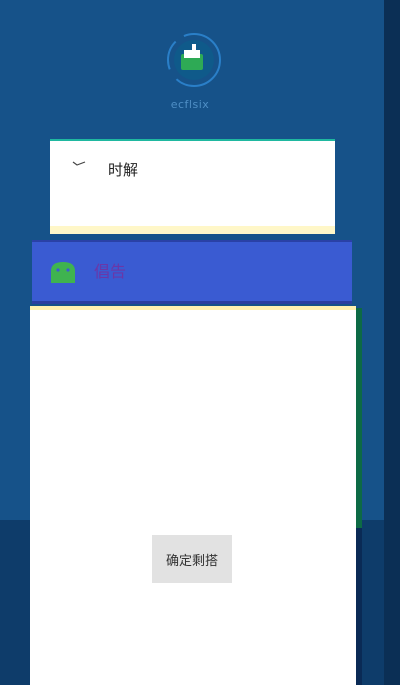 This screenshot has width=400, height=685. Describe the element at coordinates (192, 559) in the screenshot. I see `confirm-button: 确定剩搭` at that location.